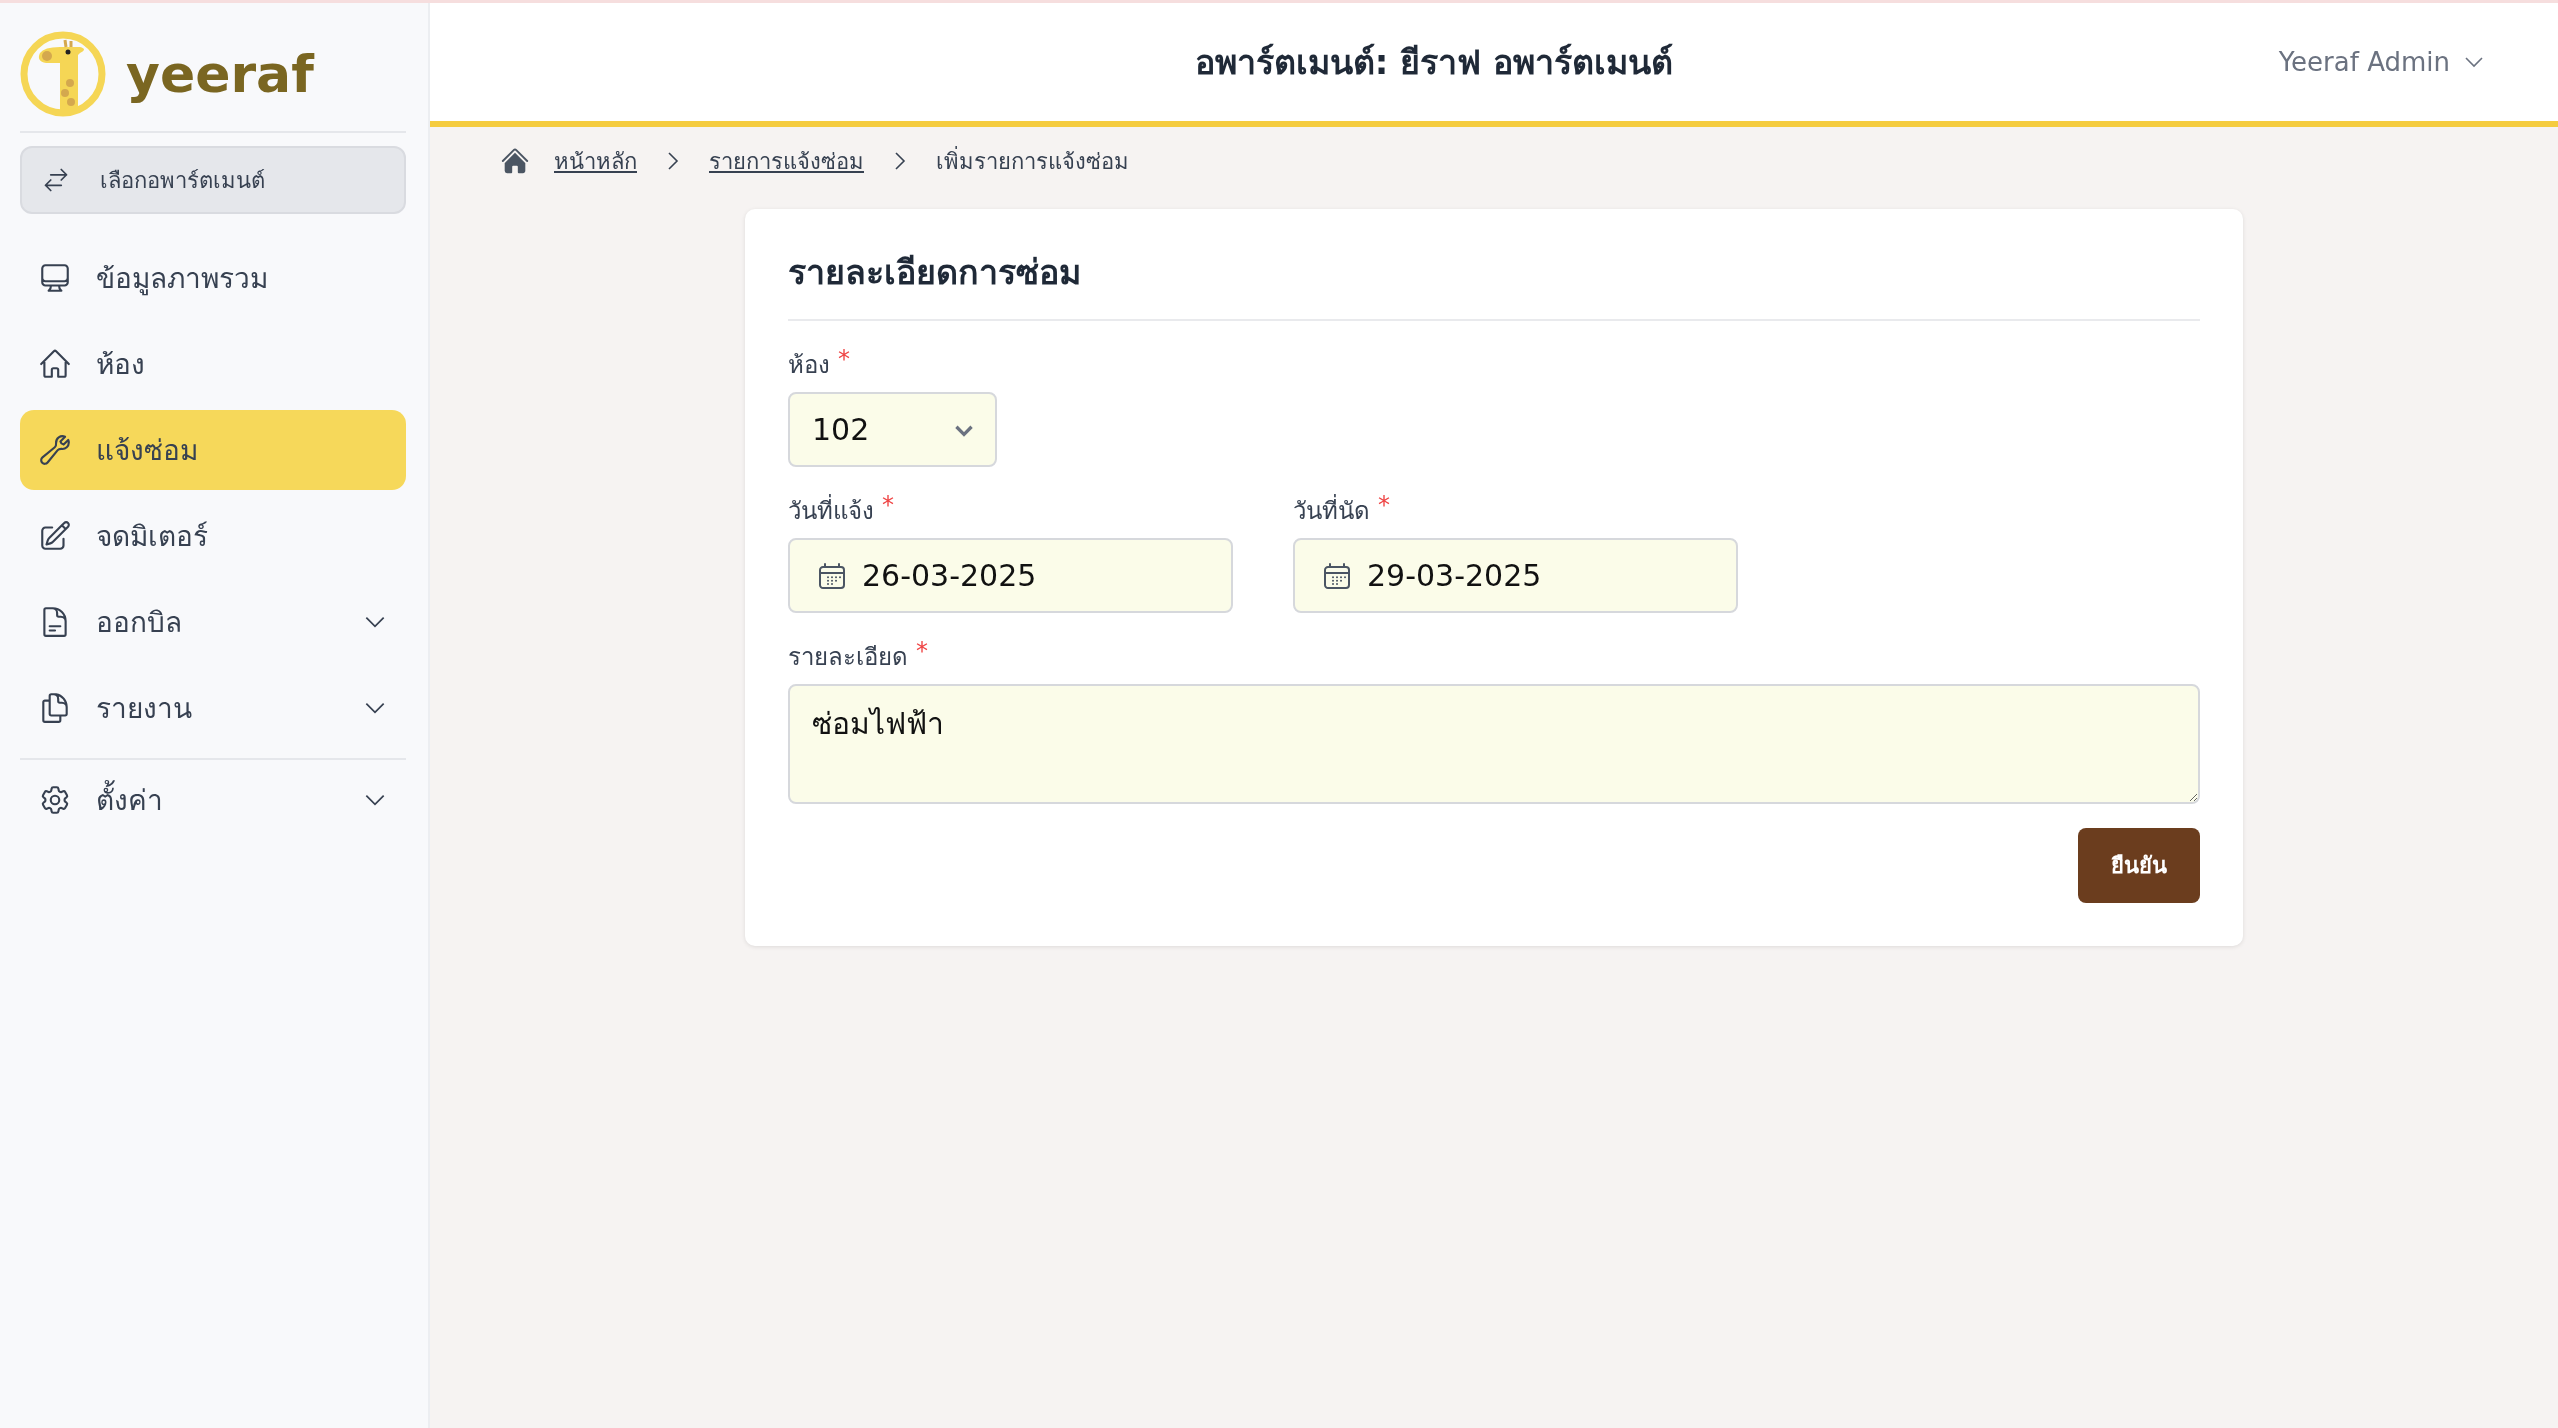  What do you see at coordinates (595, 161) in the screenshot?
I see `breadcrumb-link: หน้าหลัก` at bounding box center [595, 161].